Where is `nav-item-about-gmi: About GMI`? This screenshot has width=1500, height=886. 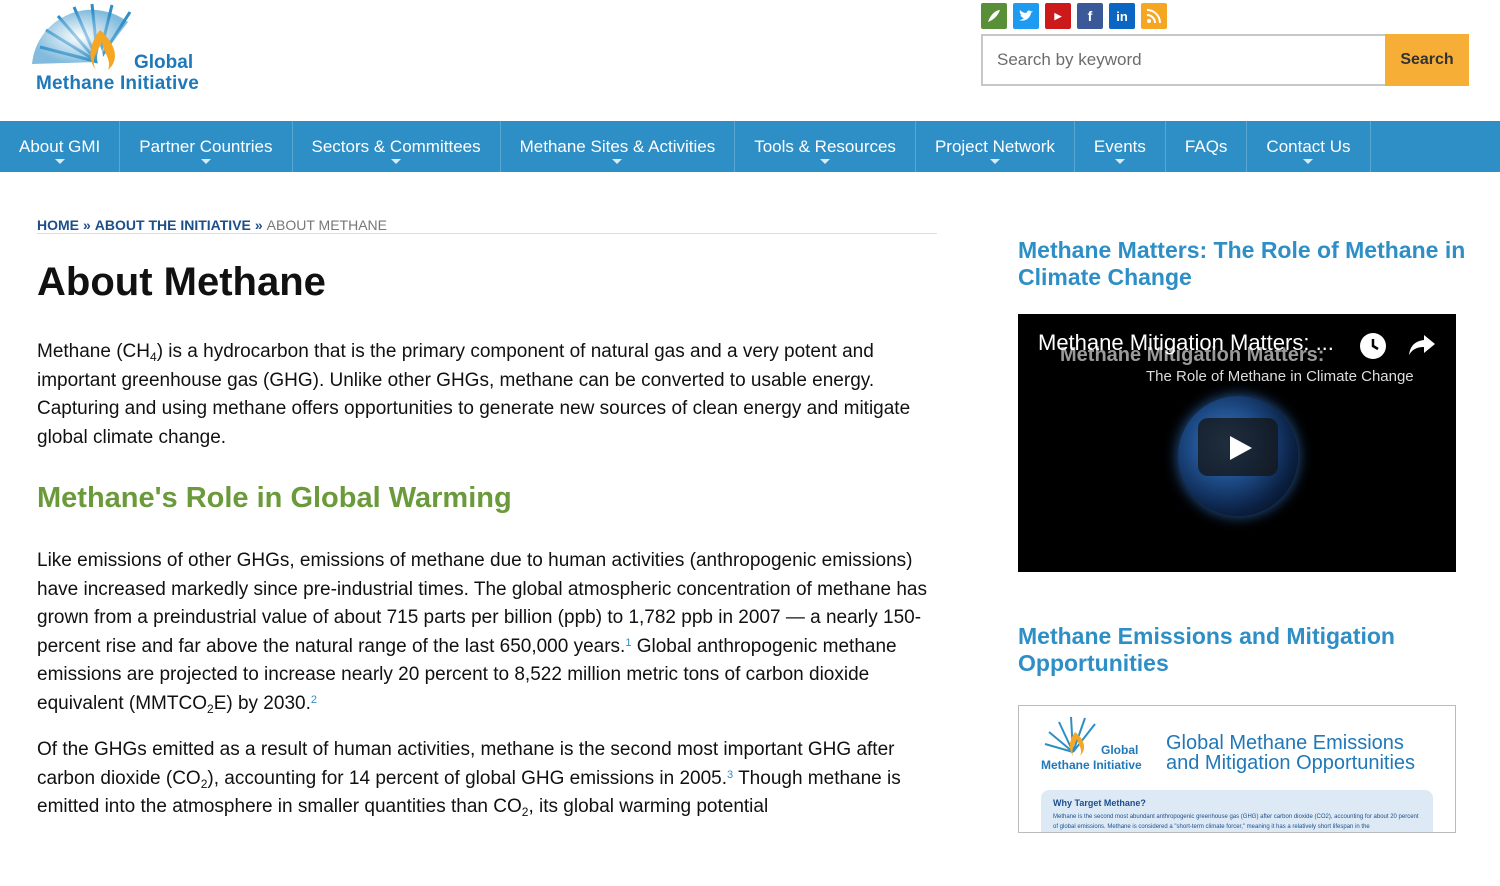 nav-item-about-gmi: About GMI is located at coordinates (60, 146).